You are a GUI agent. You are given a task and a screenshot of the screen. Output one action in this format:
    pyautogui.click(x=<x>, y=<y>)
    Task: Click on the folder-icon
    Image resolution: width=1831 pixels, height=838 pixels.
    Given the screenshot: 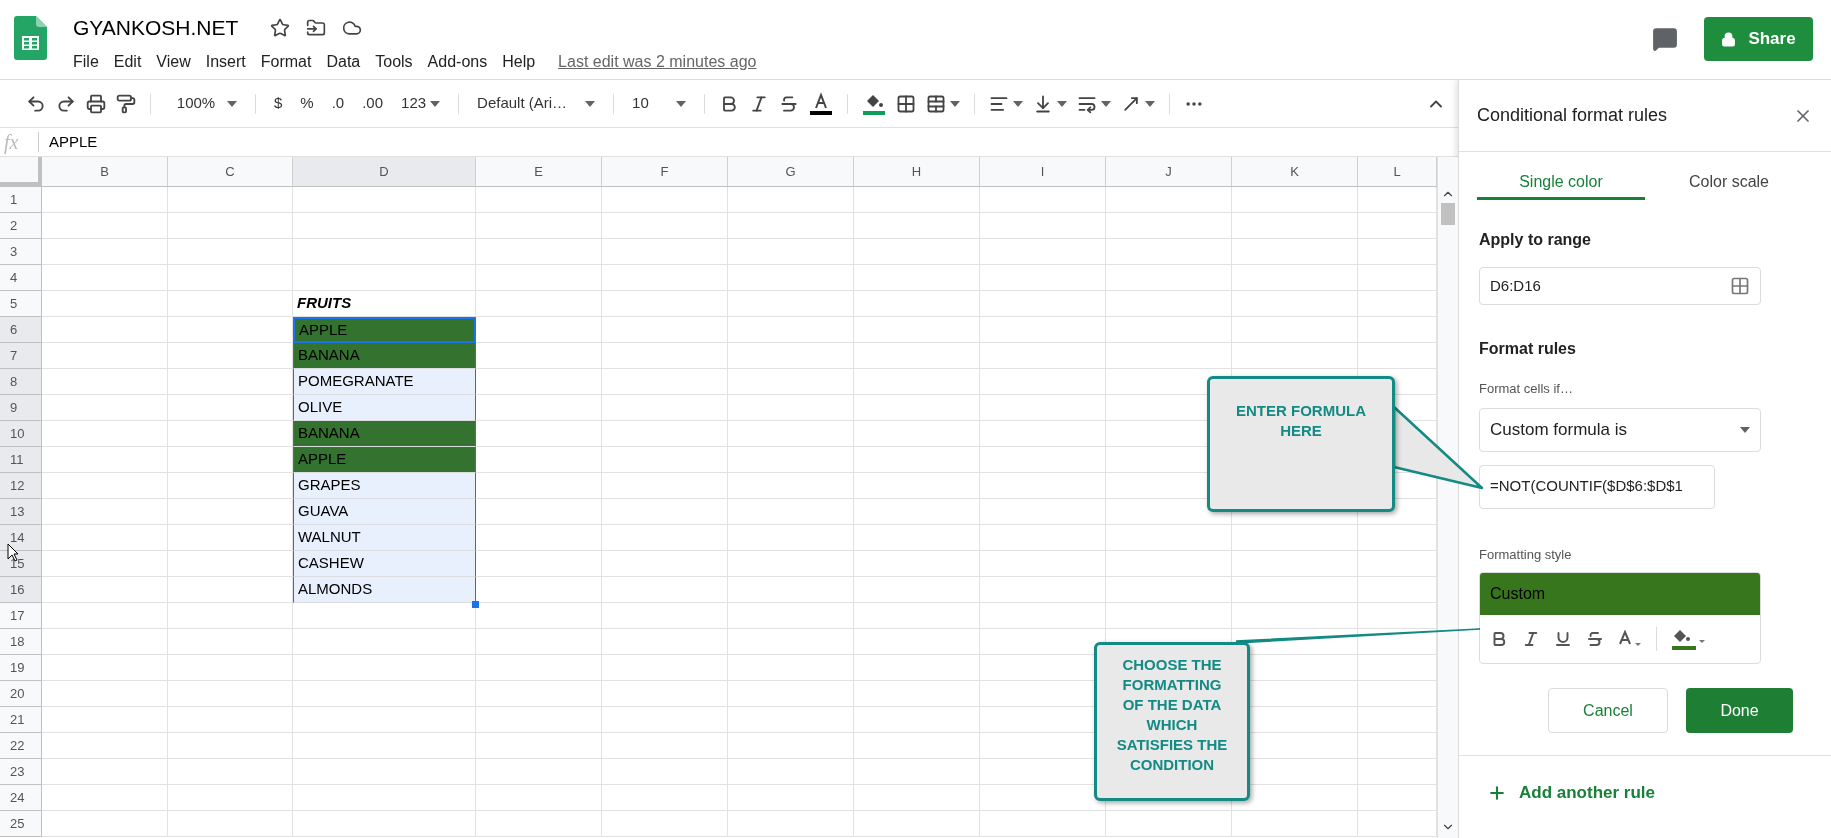 What is the action you would take?
    pyautogui.click(x=316, y=27)
    